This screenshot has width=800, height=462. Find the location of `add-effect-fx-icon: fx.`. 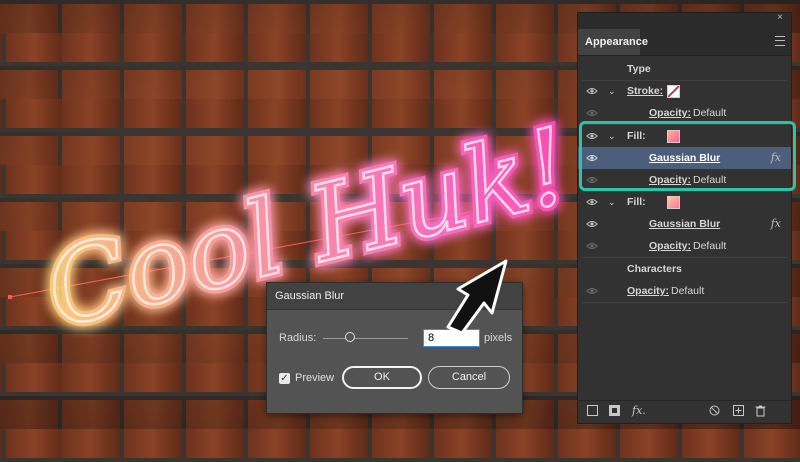

add-effect-fx-icon: fx. is located at coordinates (639, 410).